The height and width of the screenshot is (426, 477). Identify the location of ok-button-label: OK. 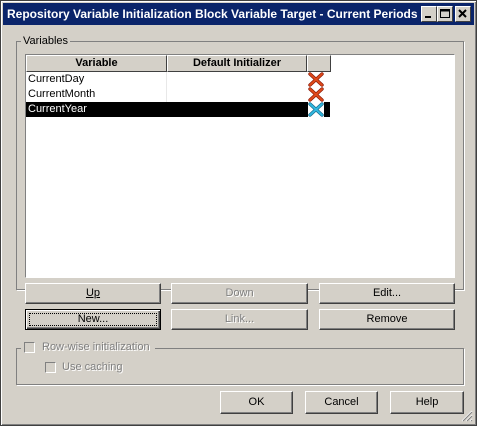
(256, 402).